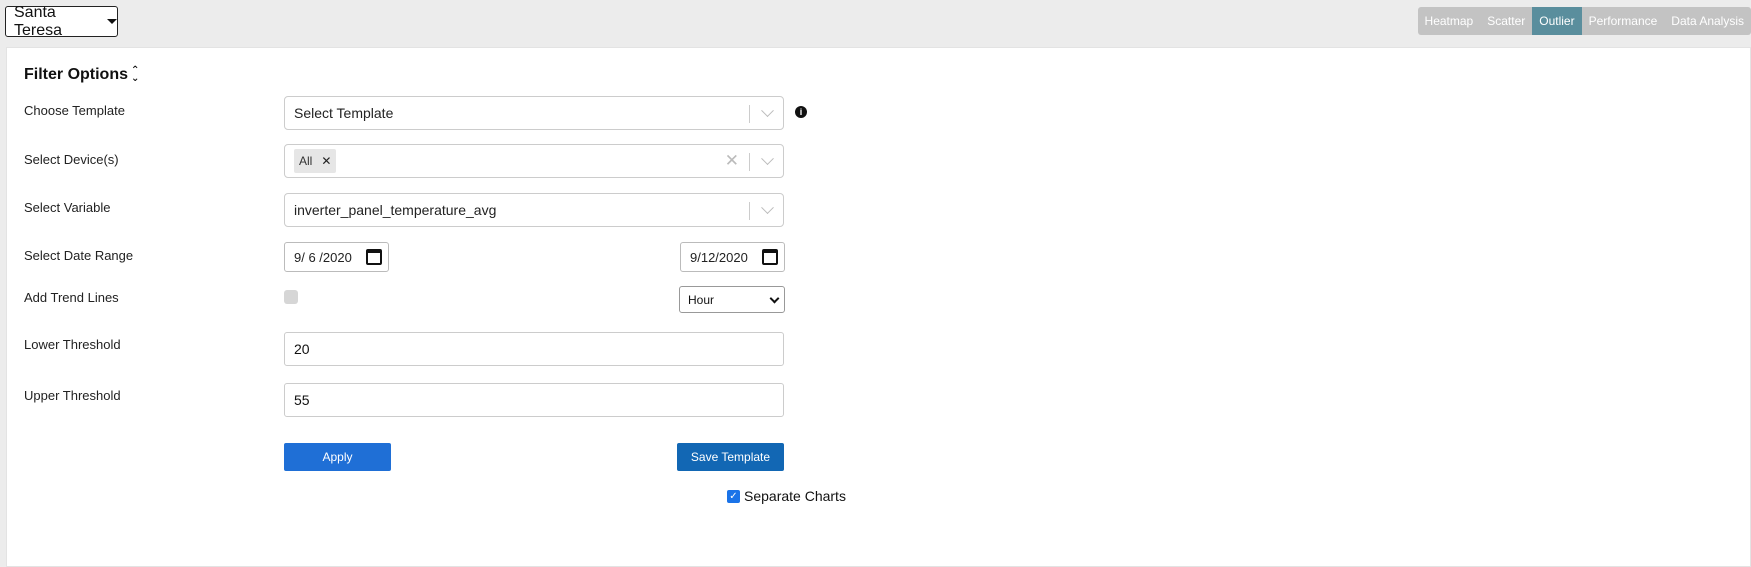 The width and height of the screenshot is (1751, 567). I want to click on tab-performance: Performance, so click(1623, 21).